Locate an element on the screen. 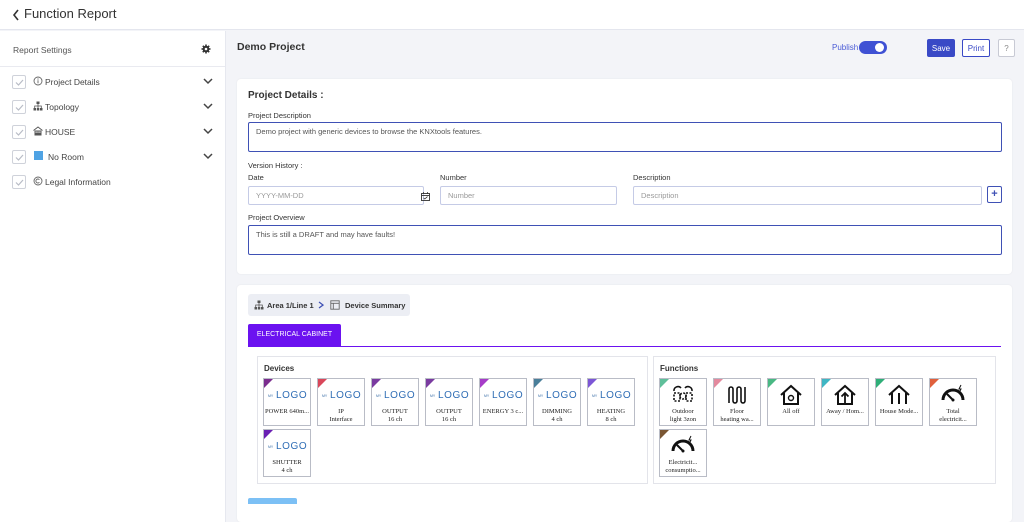 Image resolution: width=1024 pixels, height=522 pixels. project-details-title: Project Details : is located at coordinates (286, 95).